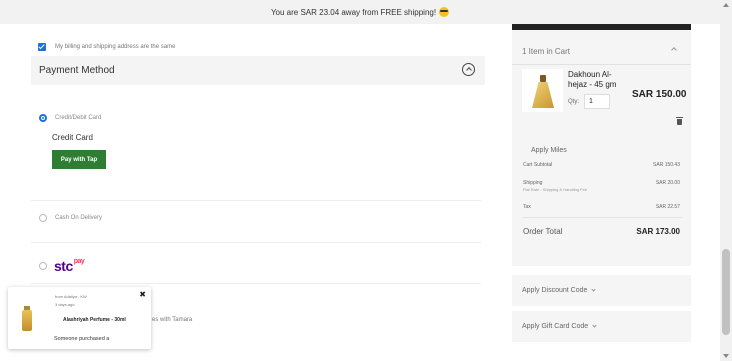 The image size is (732, 361). I want to click on popup-time-ago: 3 days ago, so click(65, 304).